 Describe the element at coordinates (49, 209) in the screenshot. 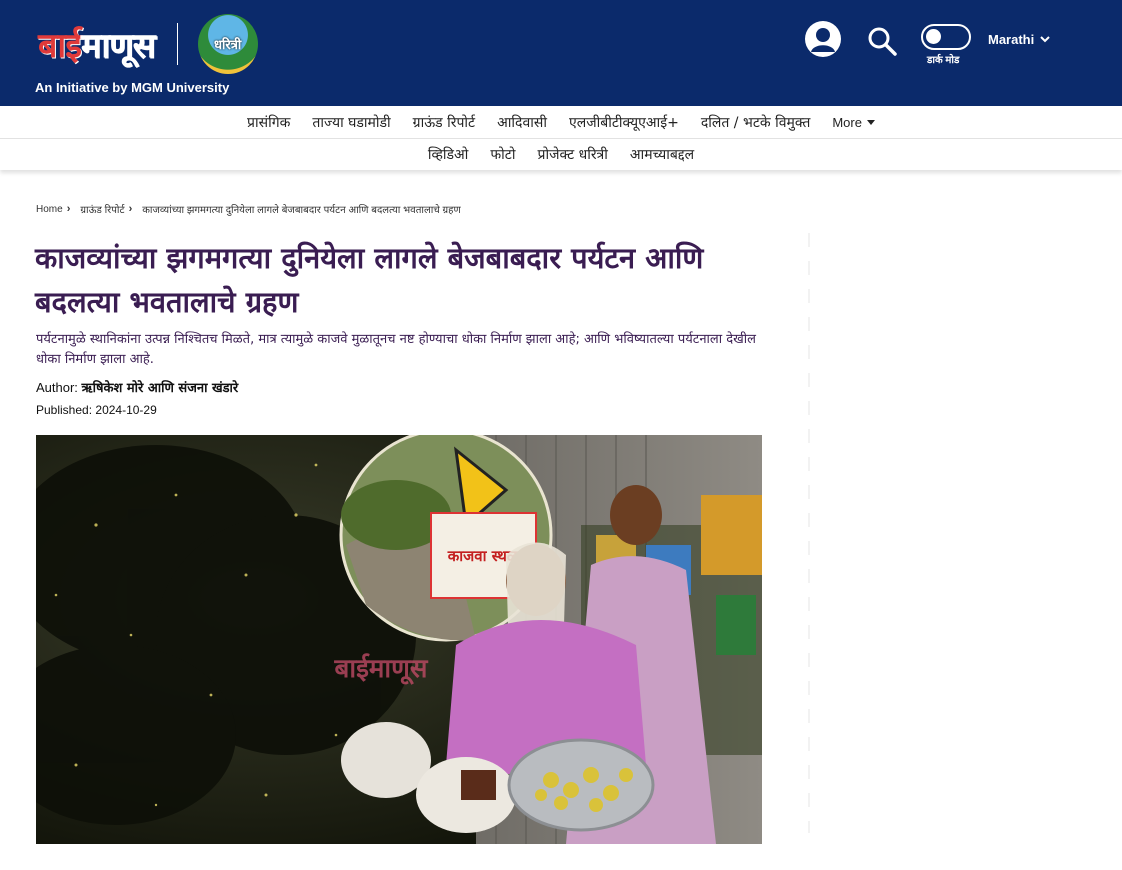

I see `breadcrumb-home: Home` at that location.